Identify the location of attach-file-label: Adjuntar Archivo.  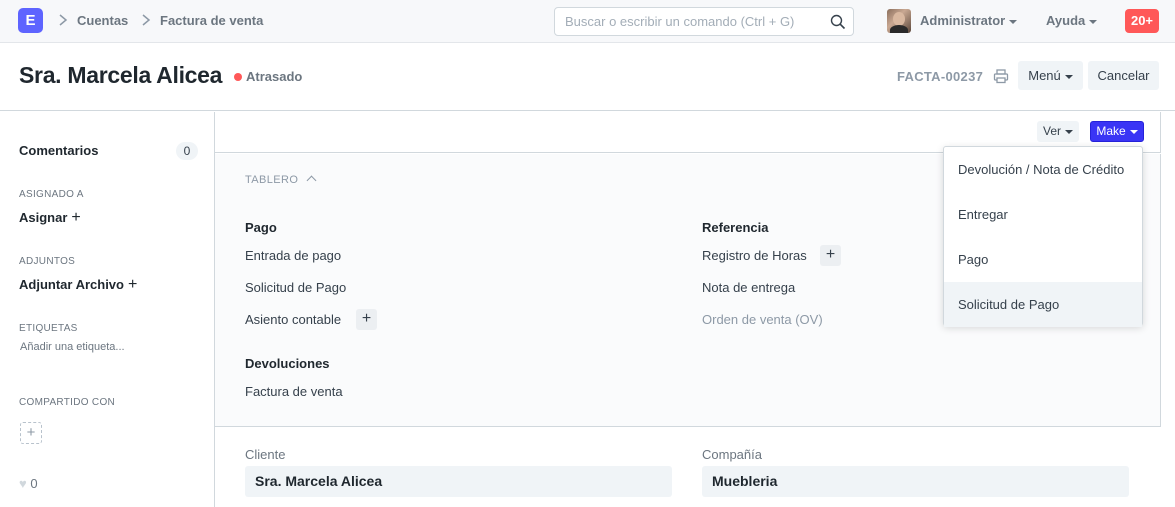
(71, 284).